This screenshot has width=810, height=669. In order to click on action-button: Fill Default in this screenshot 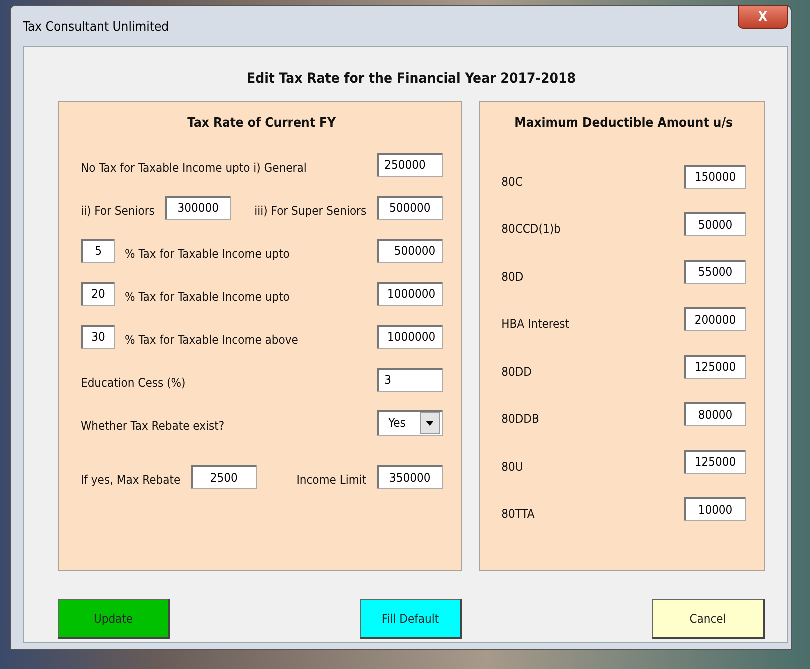, I will do `click(411, 619)`.